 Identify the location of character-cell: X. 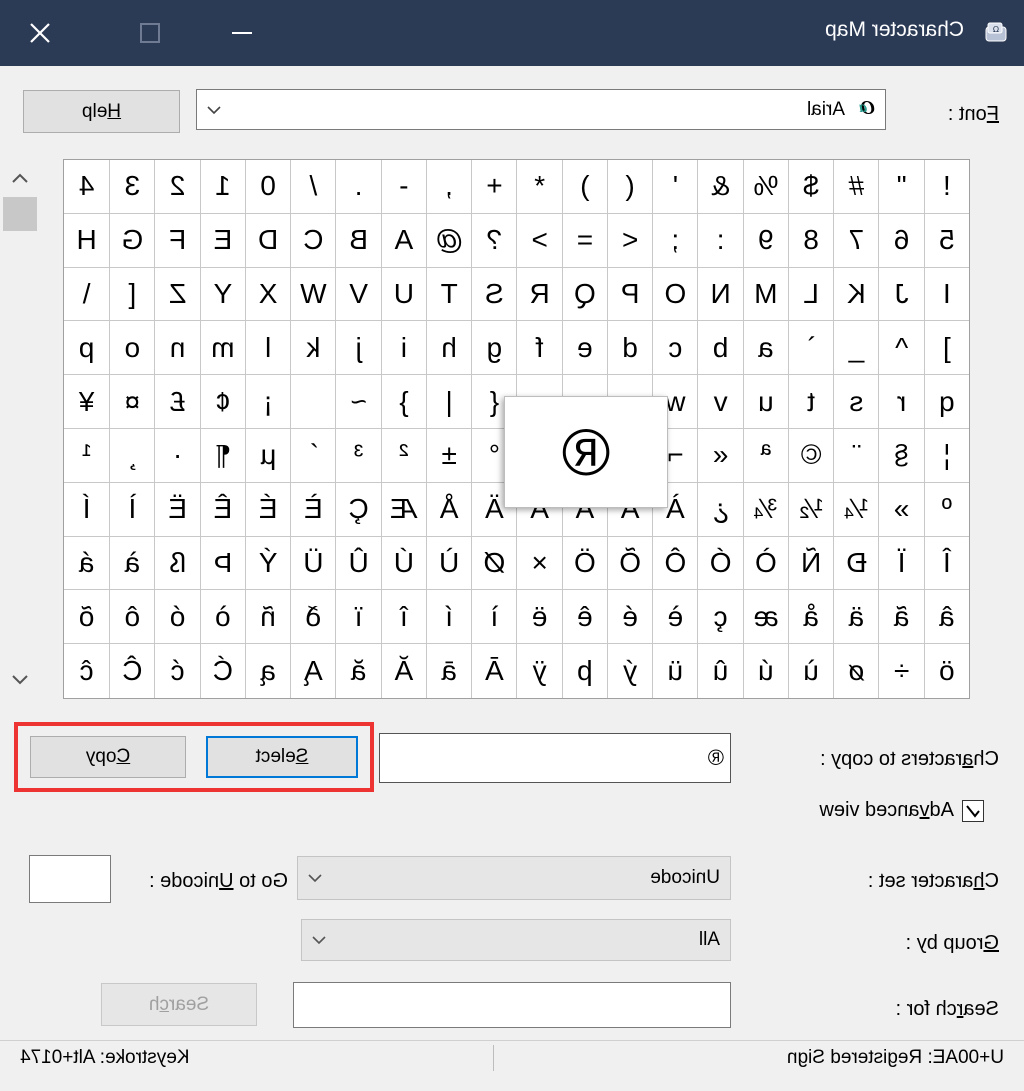
(268, 294).